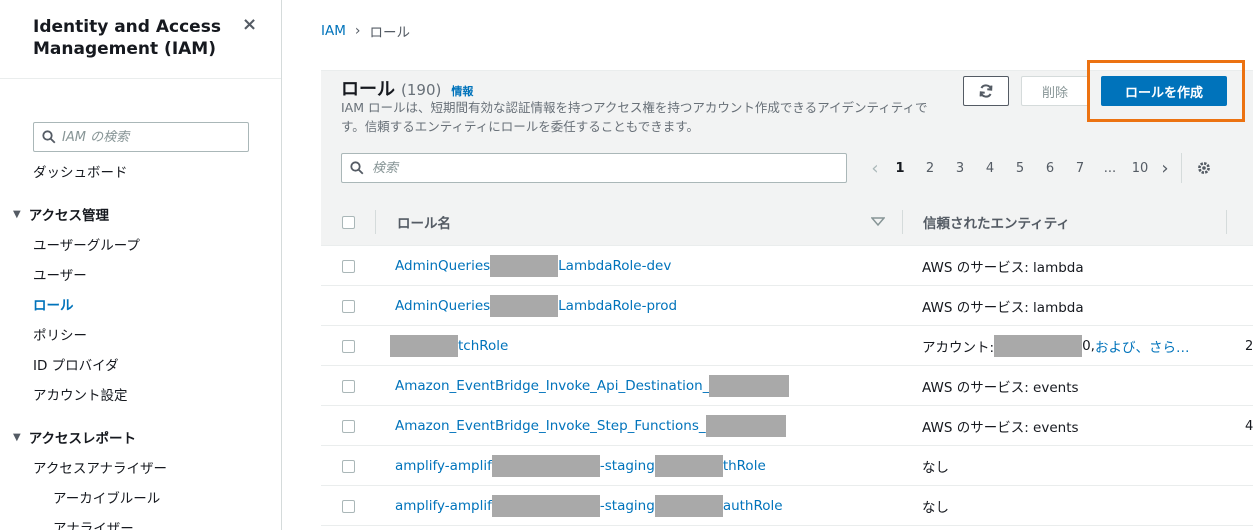  I want to click on sidebar-search, so click(141, 137).